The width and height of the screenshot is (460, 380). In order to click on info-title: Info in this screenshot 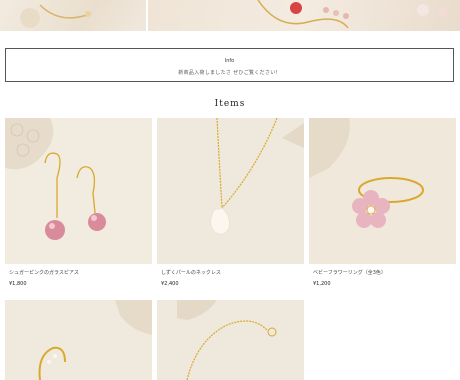, I will do `click(229, 61)`.